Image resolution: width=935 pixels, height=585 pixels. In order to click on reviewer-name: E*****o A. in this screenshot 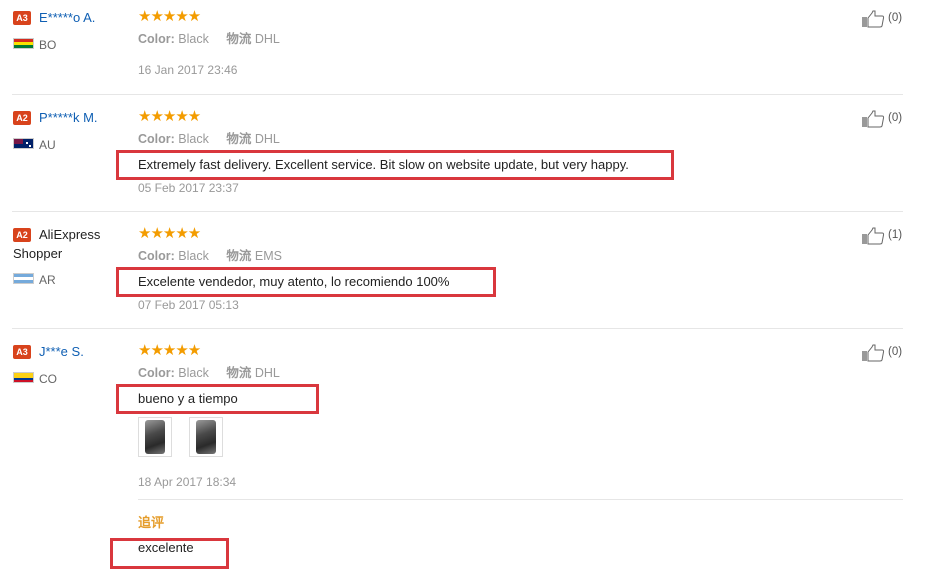, I will do `click(67, 18)`.